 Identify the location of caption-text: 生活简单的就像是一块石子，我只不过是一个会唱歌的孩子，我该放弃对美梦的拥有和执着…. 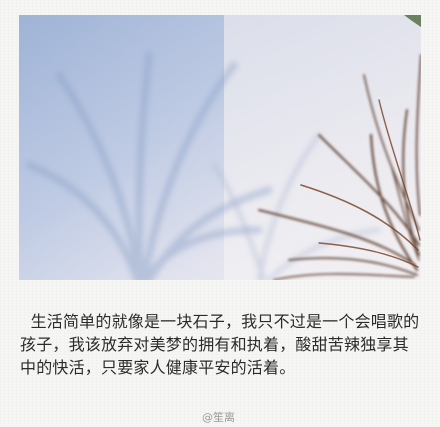
(220, 344).